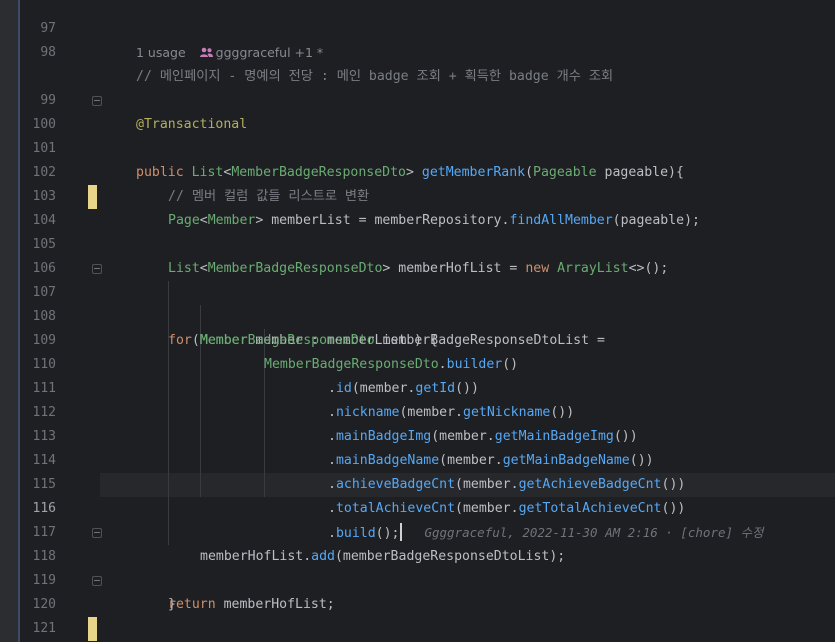 The height and width of the screenshot is (642, 835). What do you see at coordinates (417, 614) in the screenshot?
I see `code-line: 121 }` at bounding box center [417, 614].